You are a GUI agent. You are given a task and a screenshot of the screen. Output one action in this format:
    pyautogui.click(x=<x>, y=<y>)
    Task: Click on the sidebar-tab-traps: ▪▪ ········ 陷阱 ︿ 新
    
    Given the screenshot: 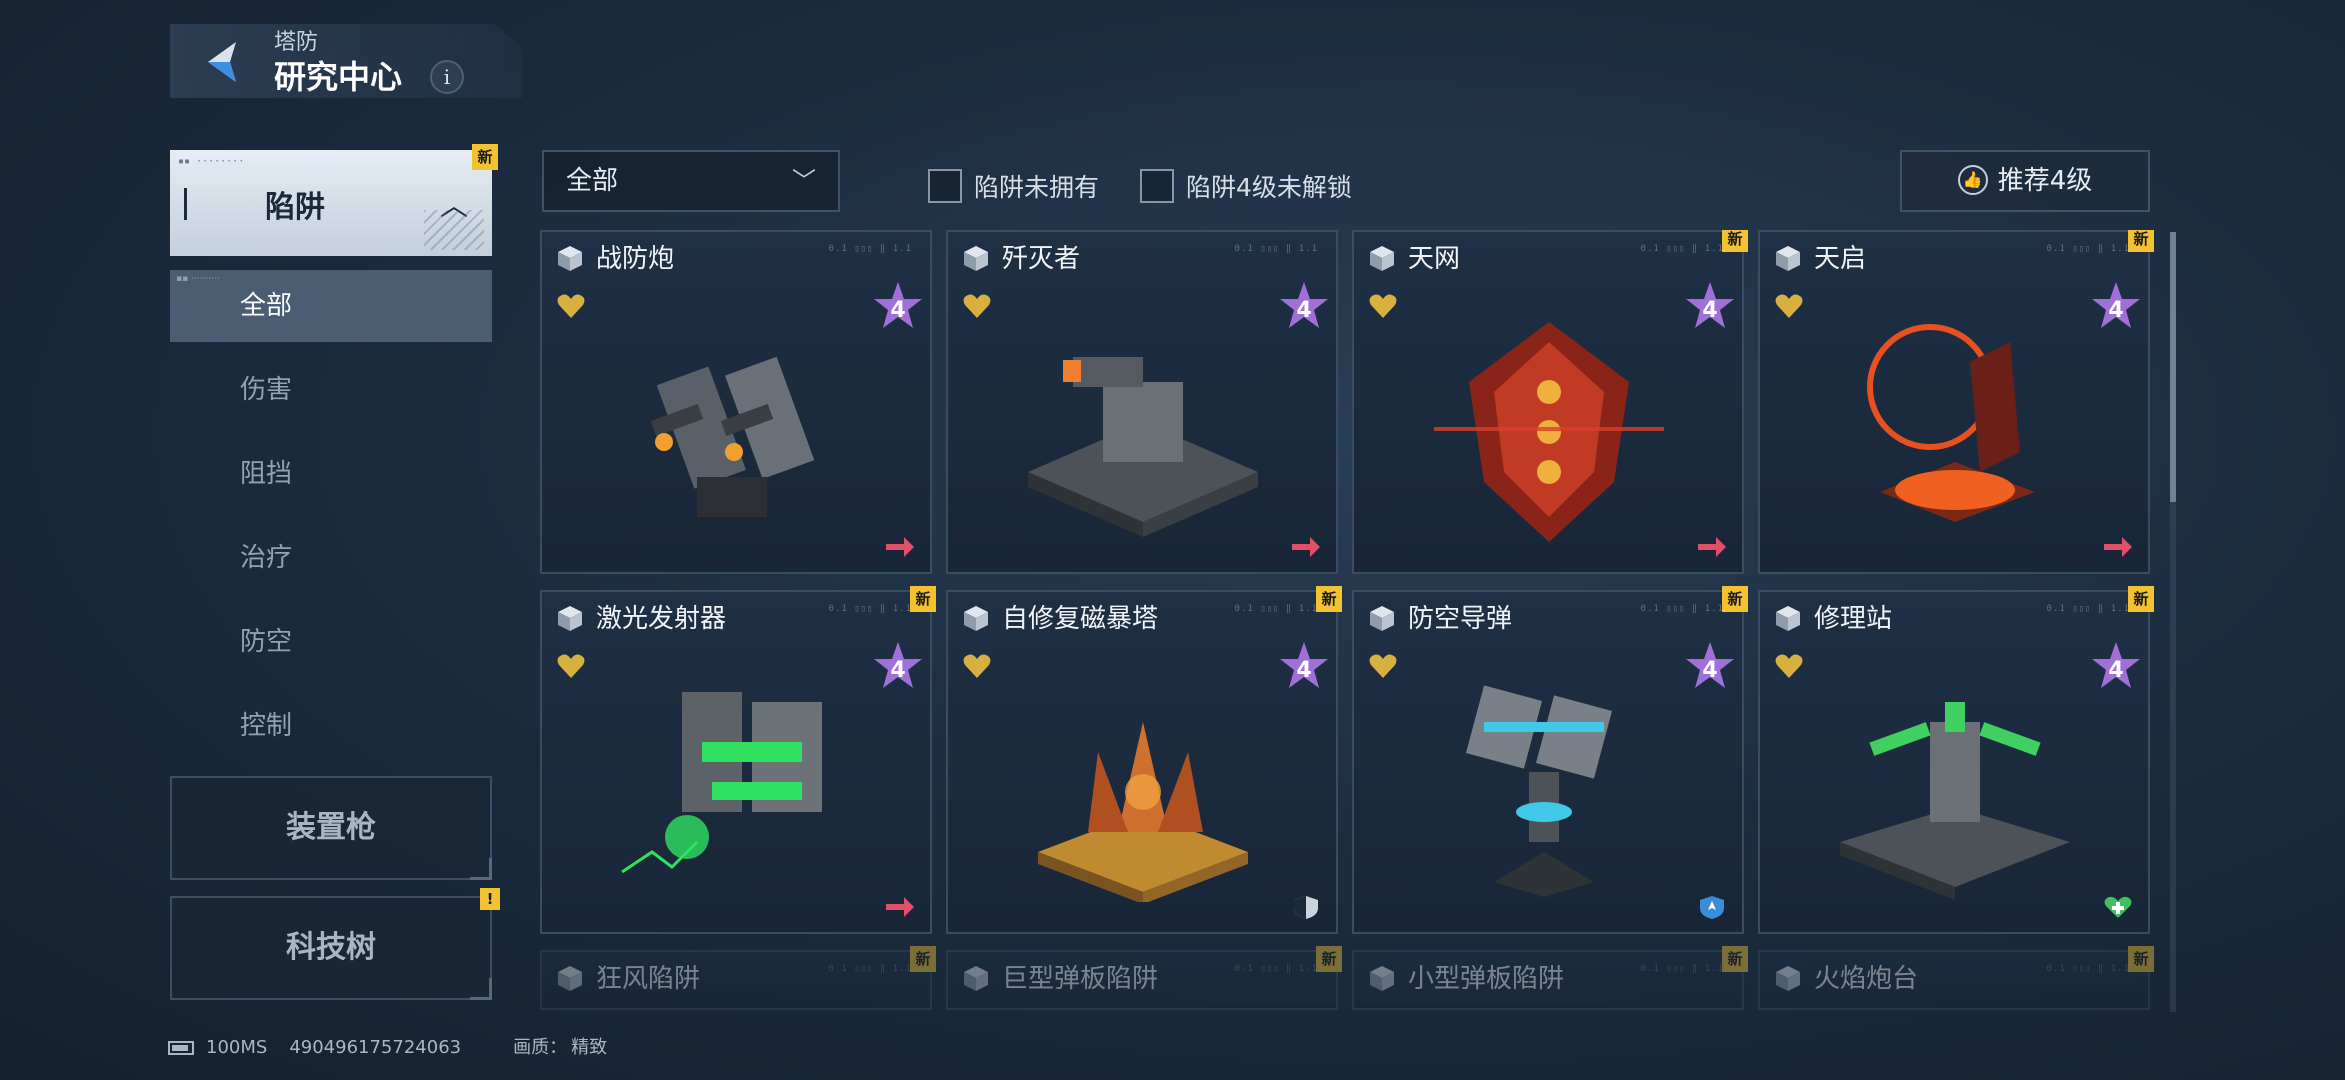 What is the action you would take?
    pyautogui.click(x=334, y=200)
    